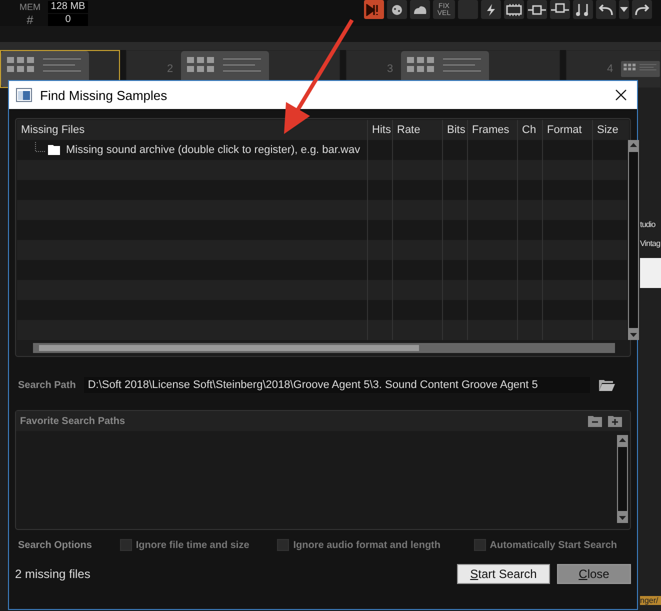  I want to click on column-header: Missing Files, so click(192, 130).